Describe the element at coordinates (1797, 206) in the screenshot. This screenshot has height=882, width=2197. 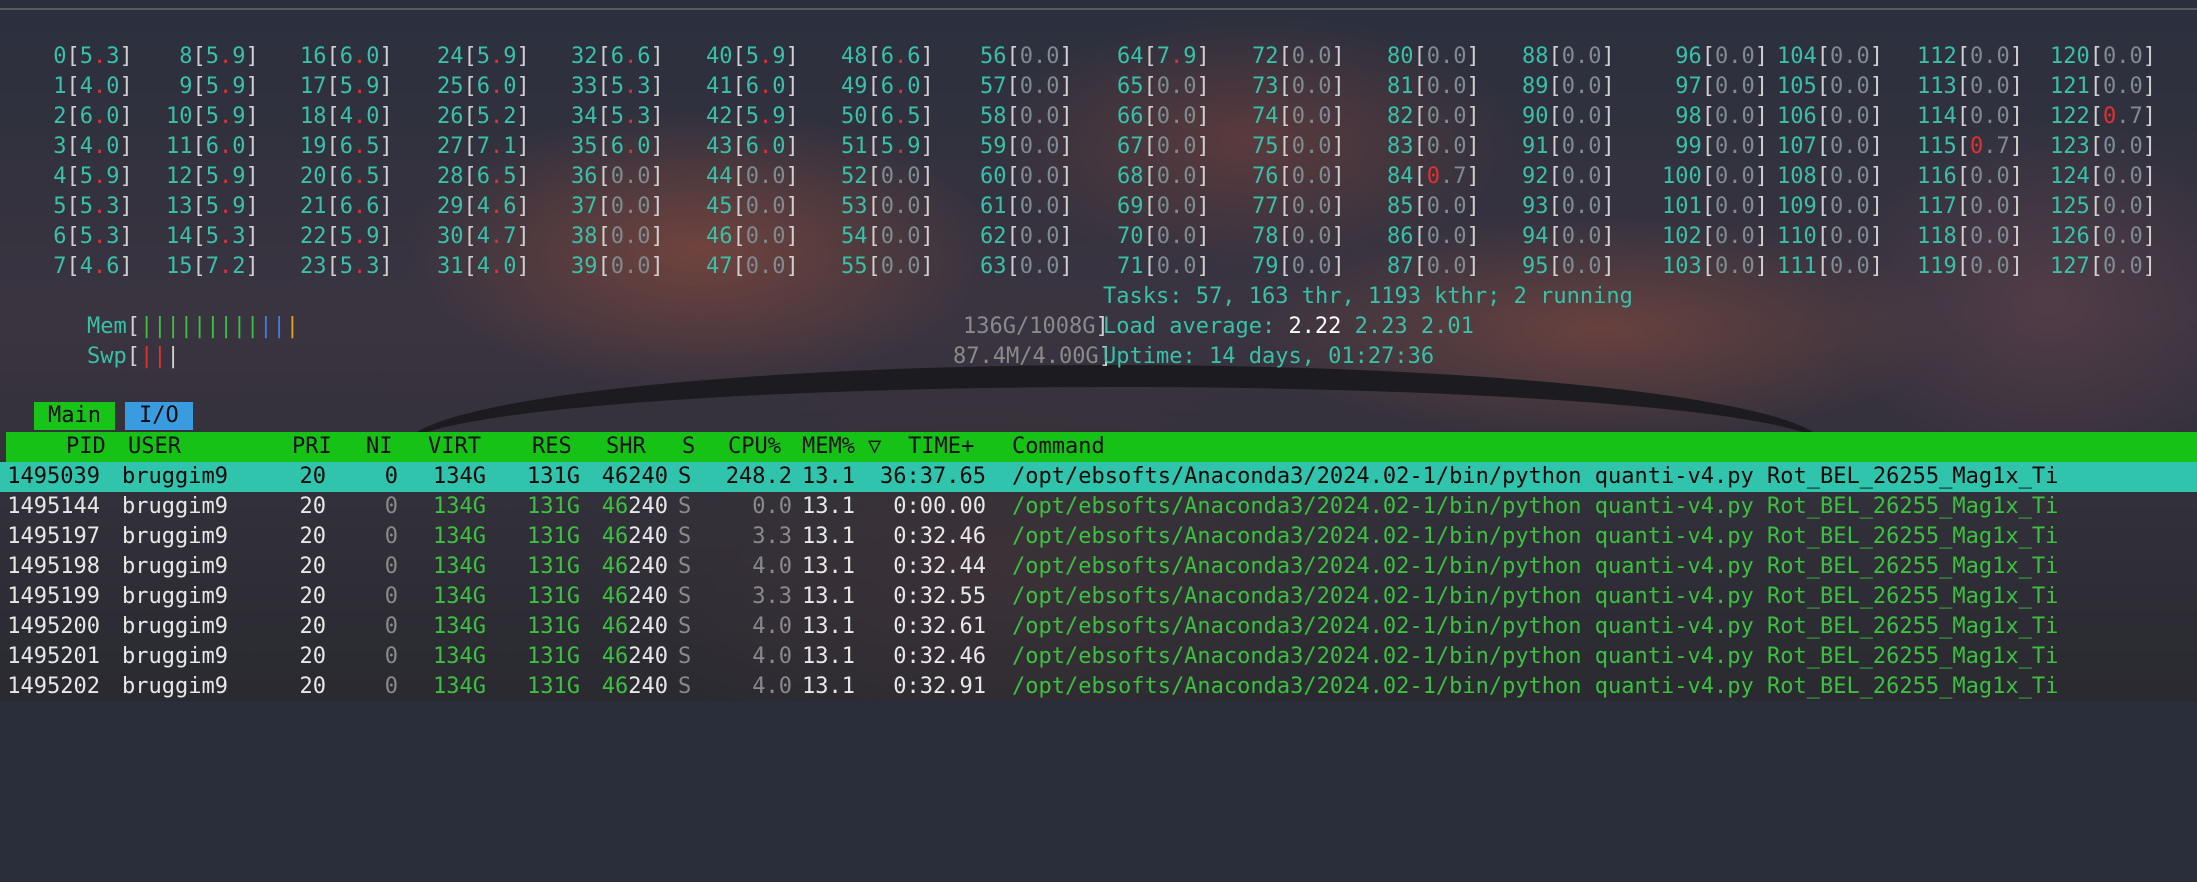
I see `cpu-id: 109` at that location.